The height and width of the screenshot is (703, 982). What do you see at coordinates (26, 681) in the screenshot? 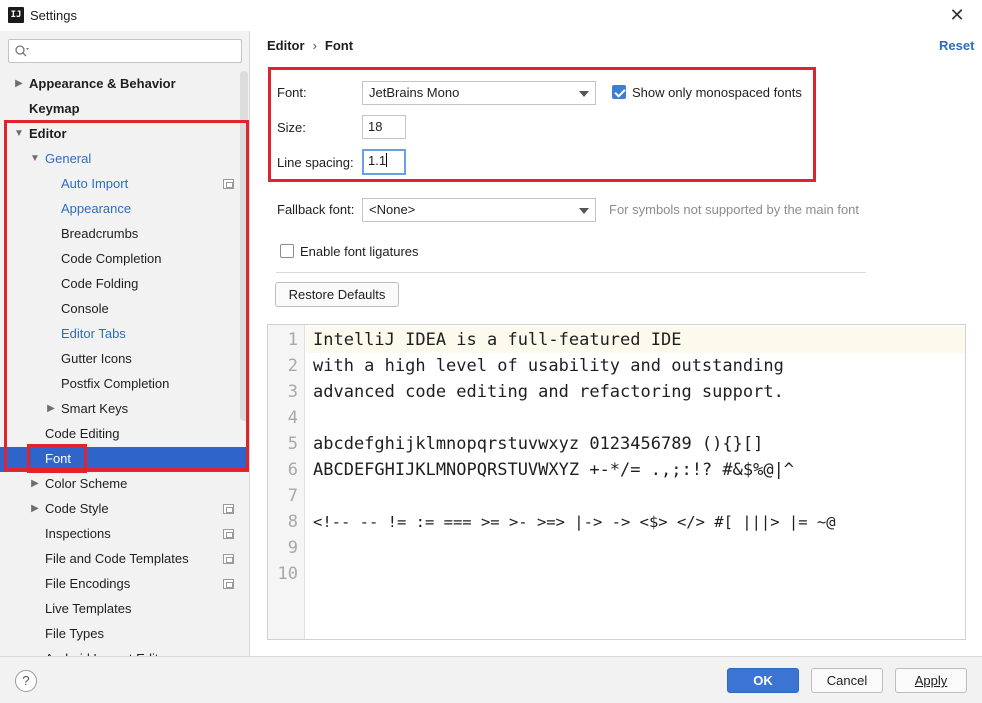
I see `help-icon: ?` at bounding box center [26, 681].